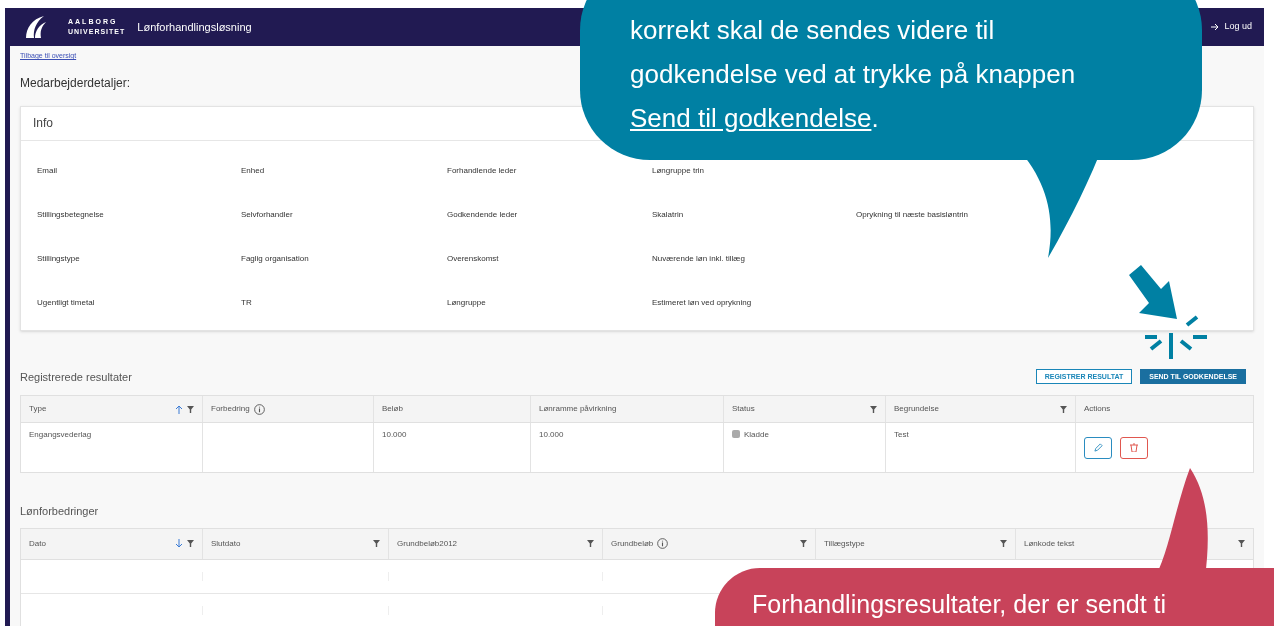 The height and width of the screenshot is (626, 1274). I want to click on table-cell: Test, so click(901, 434).